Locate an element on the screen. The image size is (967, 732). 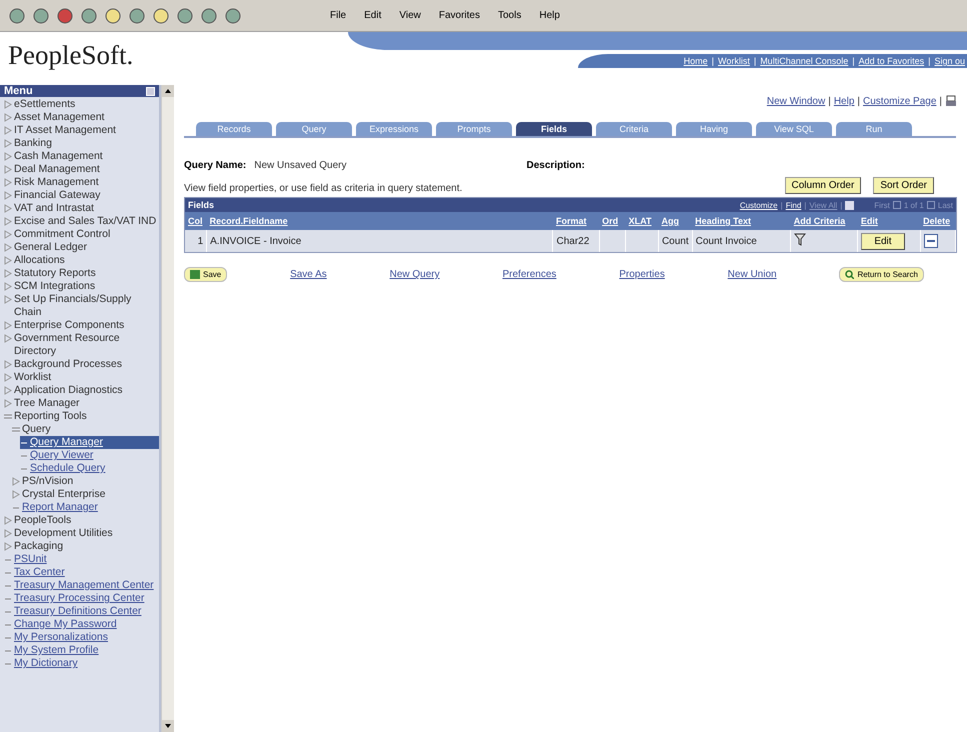
menu-item: Financial Gateway is located at coordinates (57, 195).